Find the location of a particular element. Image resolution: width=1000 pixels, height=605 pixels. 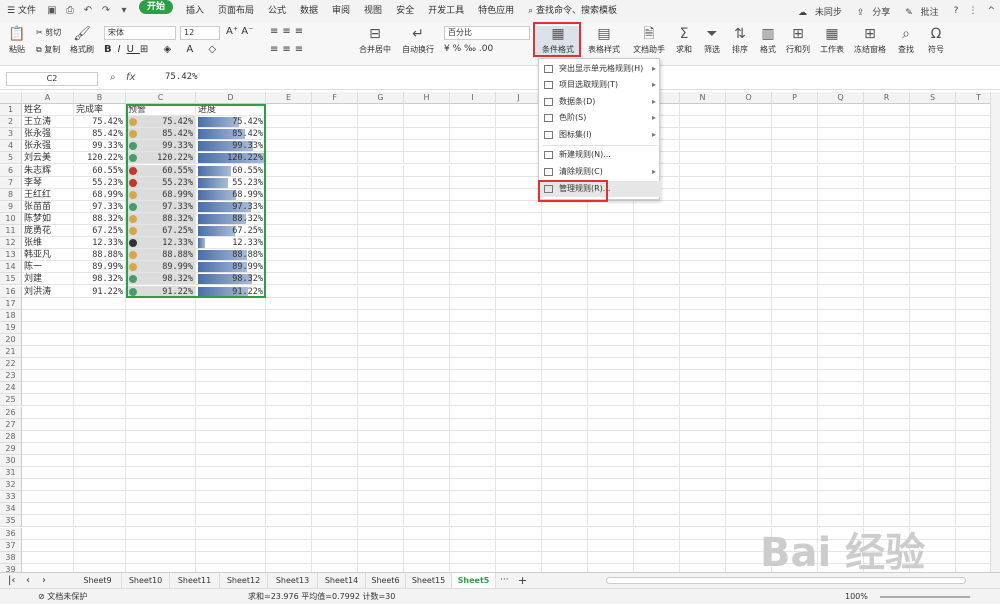

horizontal-scrollbar is located at coordinates (786, 580).